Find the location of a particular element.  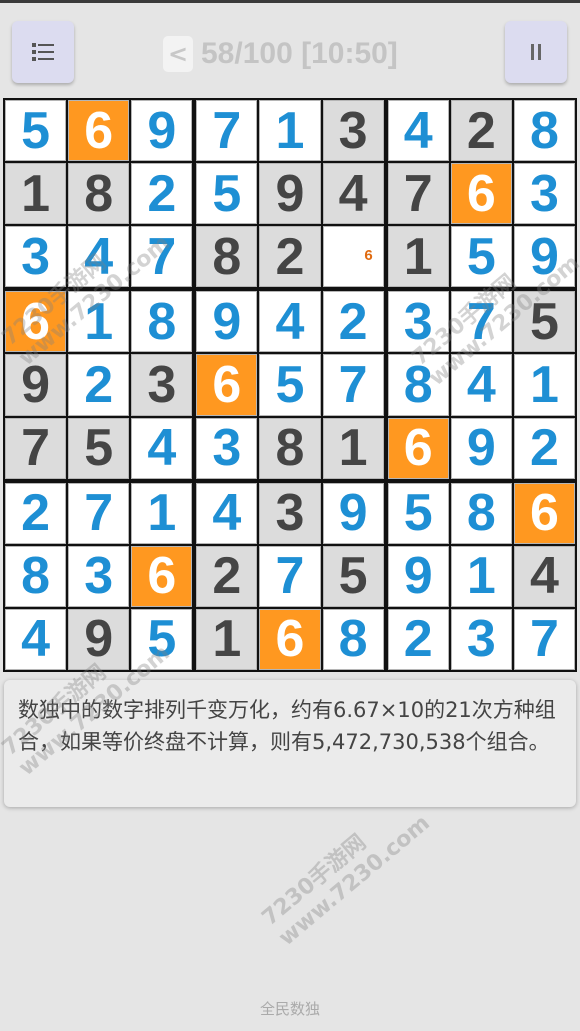

cell-r1c2: 6 is located at coordinates (99, 131).